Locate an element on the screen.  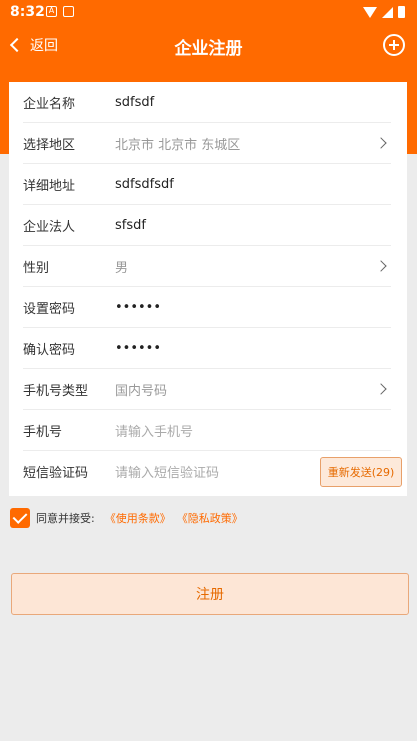
resend-code-button: 重新发送(29) is located at coordinates (361, 472).